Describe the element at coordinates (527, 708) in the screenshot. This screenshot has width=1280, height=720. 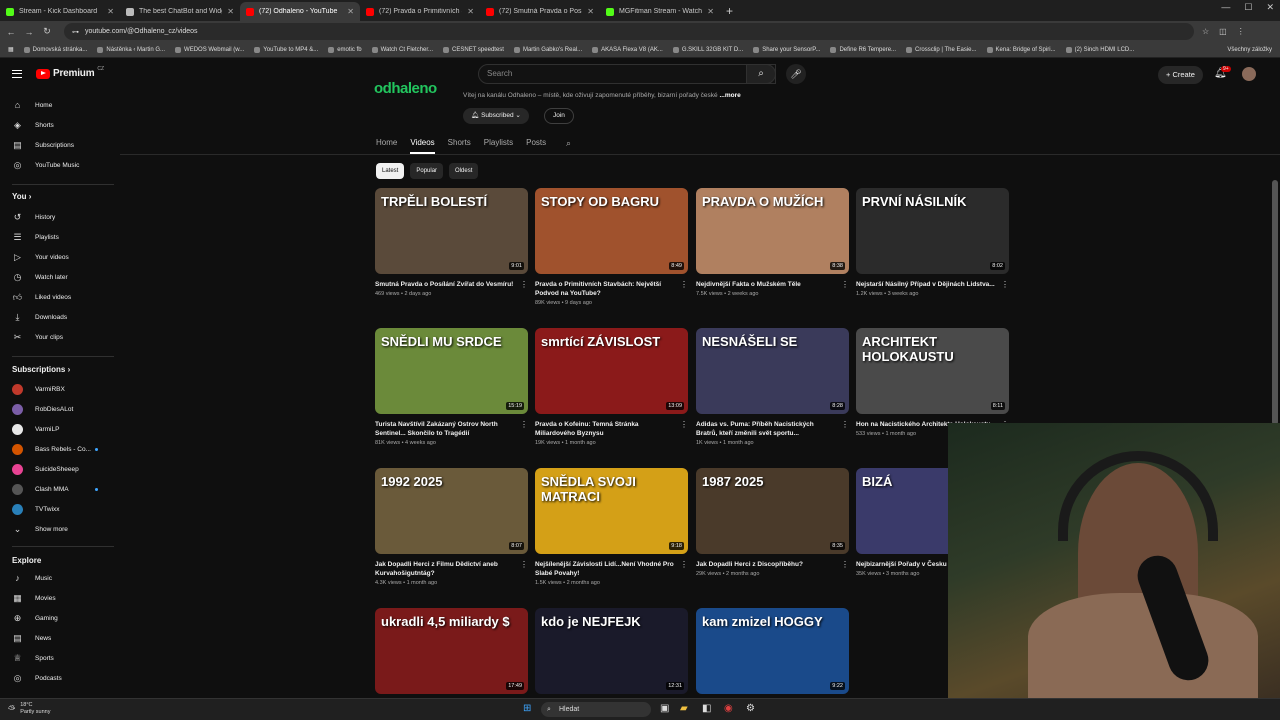
I see `windows-start-icon: ⊞` at that location.